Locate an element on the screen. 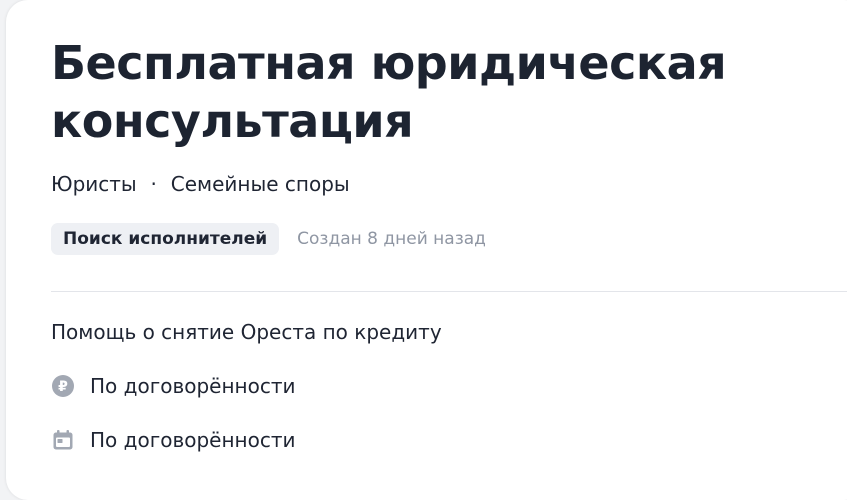 Image resolution: width=847 pixels, height=500 pixels. date-row: По договорённости is located at coordinates (173, 440).